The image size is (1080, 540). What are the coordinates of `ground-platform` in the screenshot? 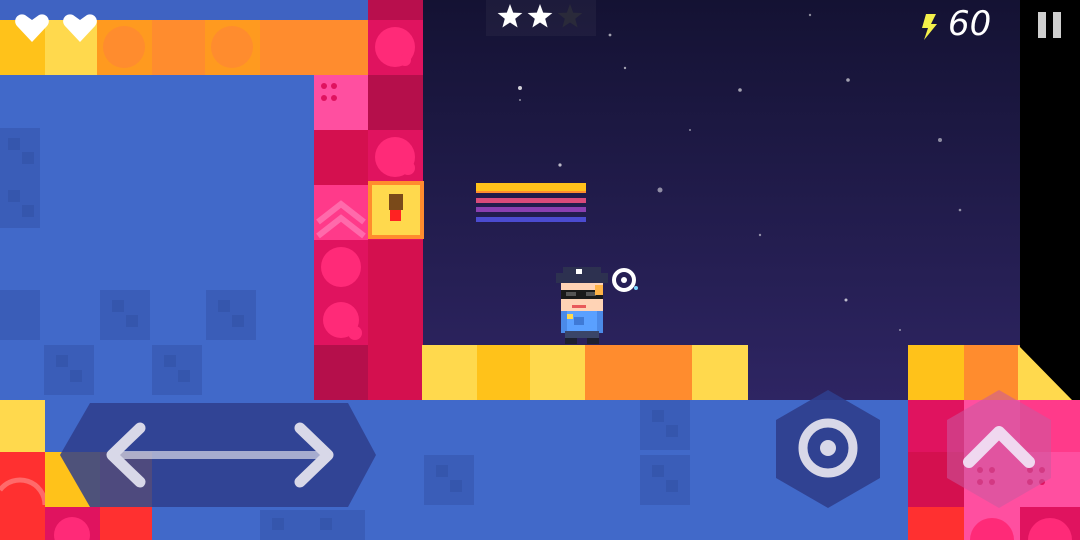 It's located at (585, 372).